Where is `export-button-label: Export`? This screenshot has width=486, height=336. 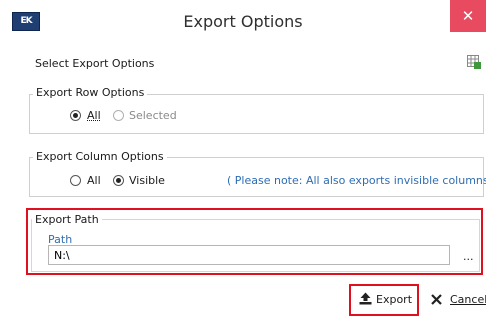 export-button-label: Export is located at coordinates (394, 299).